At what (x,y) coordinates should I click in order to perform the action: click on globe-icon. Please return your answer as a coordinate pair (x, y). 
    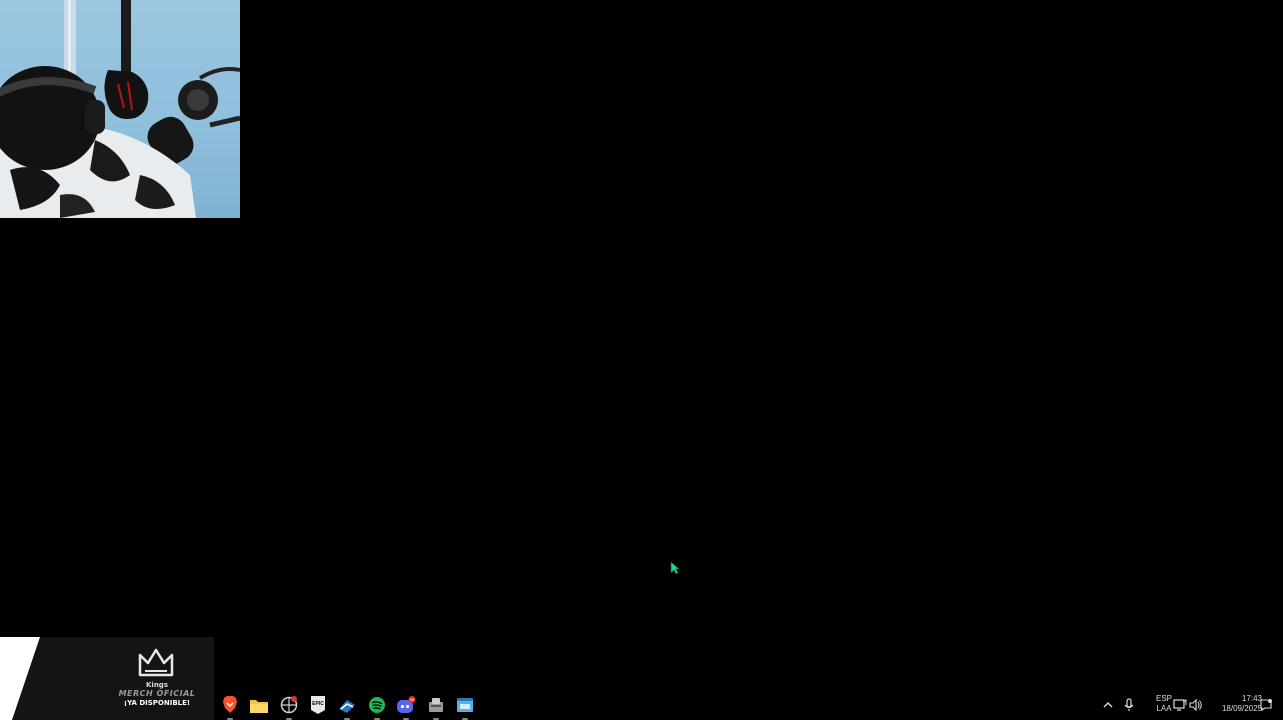
    Looking at the image, I should click on (289, 707).